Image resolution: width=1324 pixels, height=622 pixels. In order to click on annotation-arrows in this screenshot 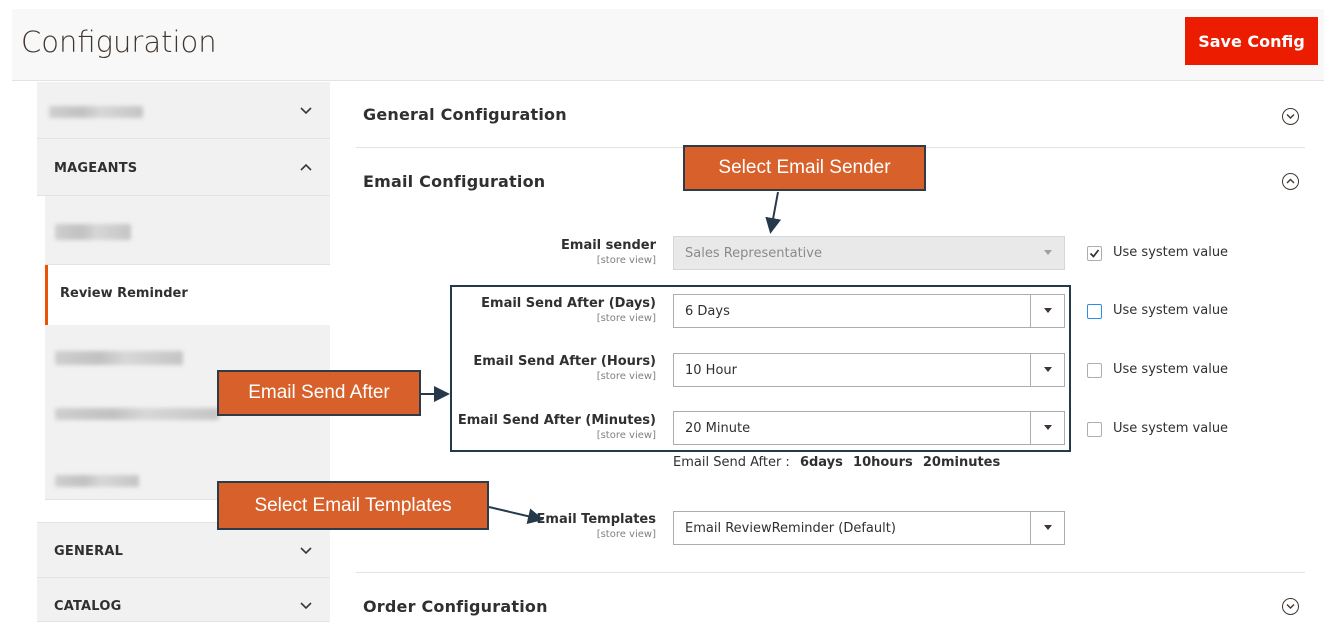, I will do `click(601, 358)`.